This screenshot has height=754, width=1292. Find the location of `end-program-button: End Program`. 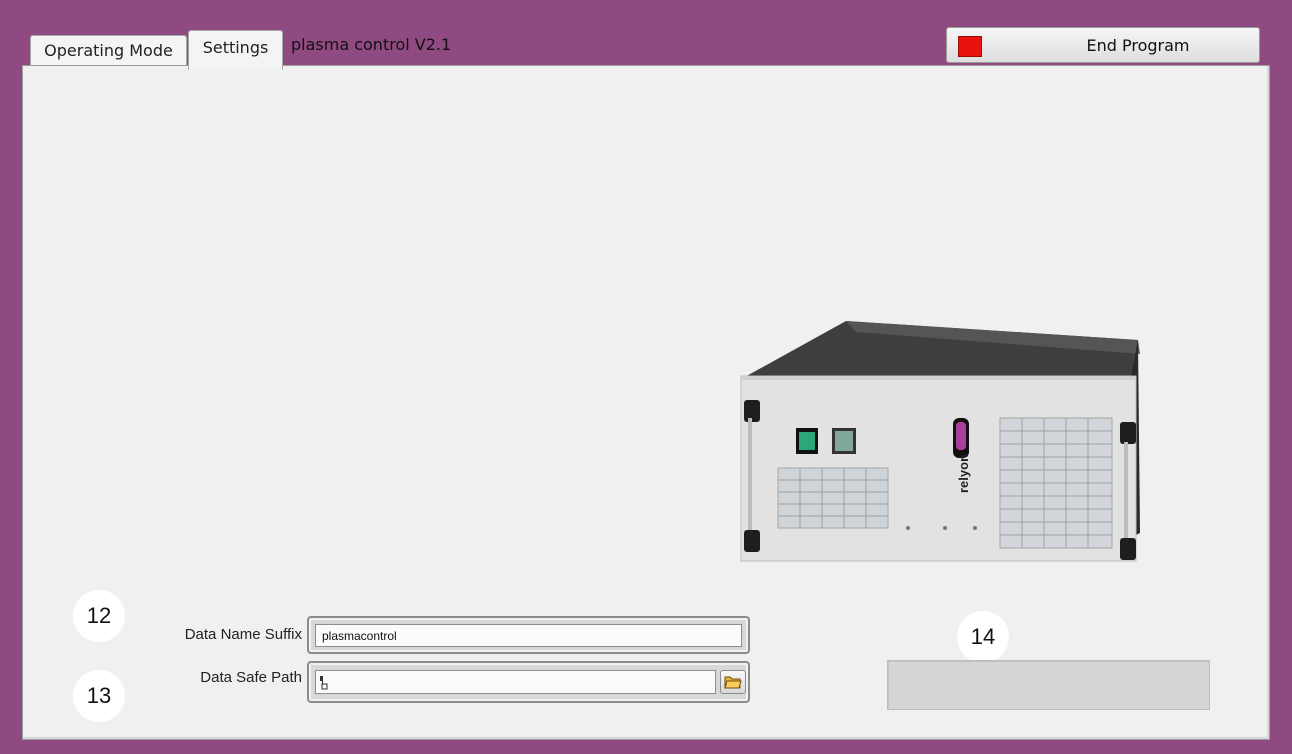

end-program-button: End Program is located at coordinates (1103, 45).